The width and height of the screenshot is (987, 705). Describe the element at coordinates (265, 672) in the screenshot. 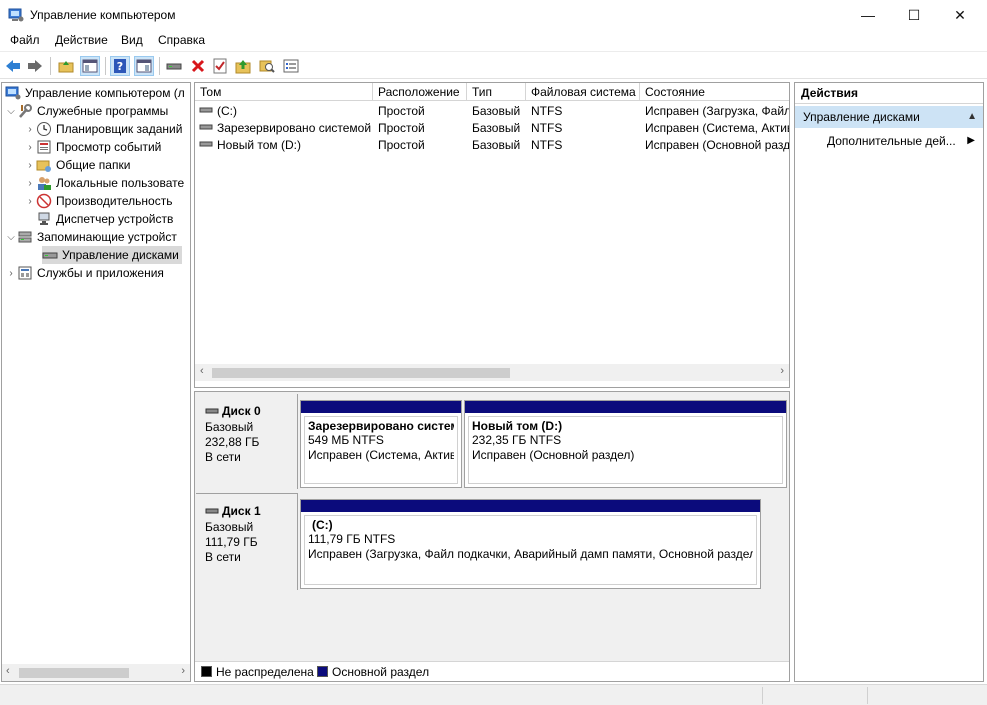

I see `legend-unallocated-label: Не распределена` at that location.